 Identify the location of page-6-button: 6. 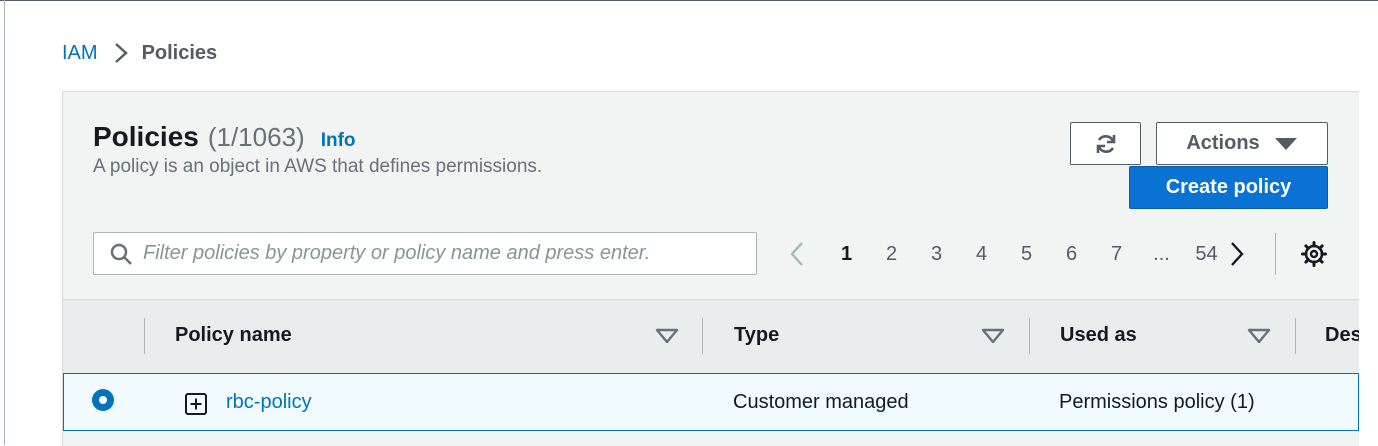
(1071, 254).